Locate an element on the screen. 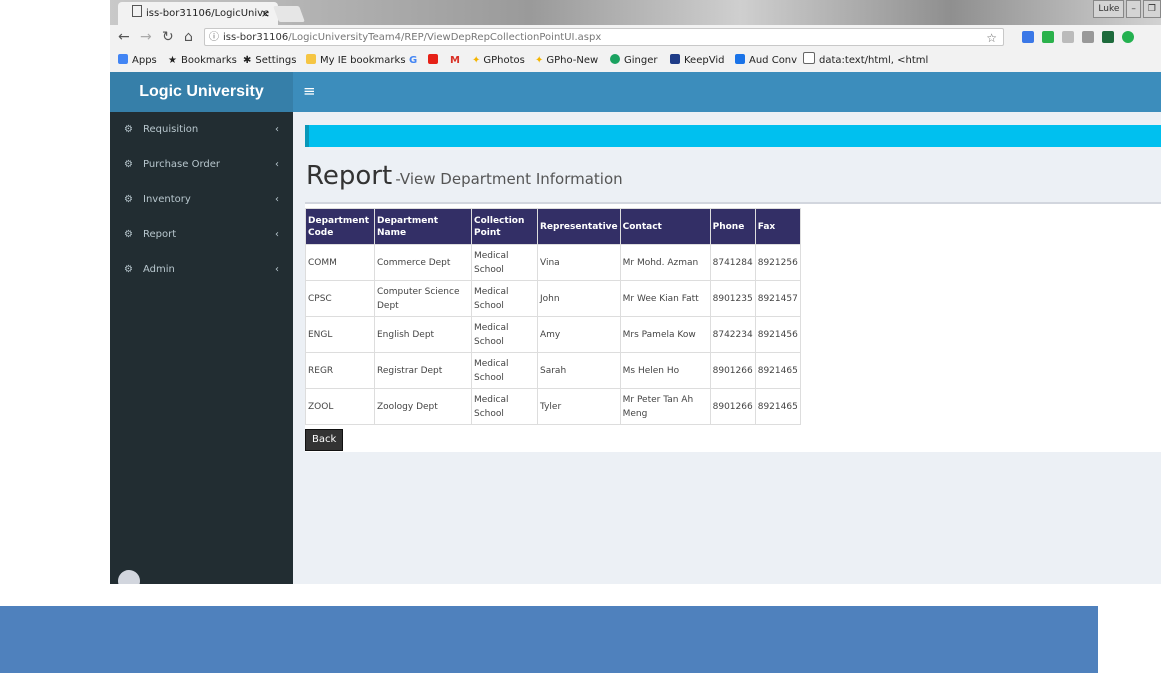 The image size is (1161, 673). sidebar-item-inventory: ⚙ Inventory ‹ is located at coordinates (201, 199).